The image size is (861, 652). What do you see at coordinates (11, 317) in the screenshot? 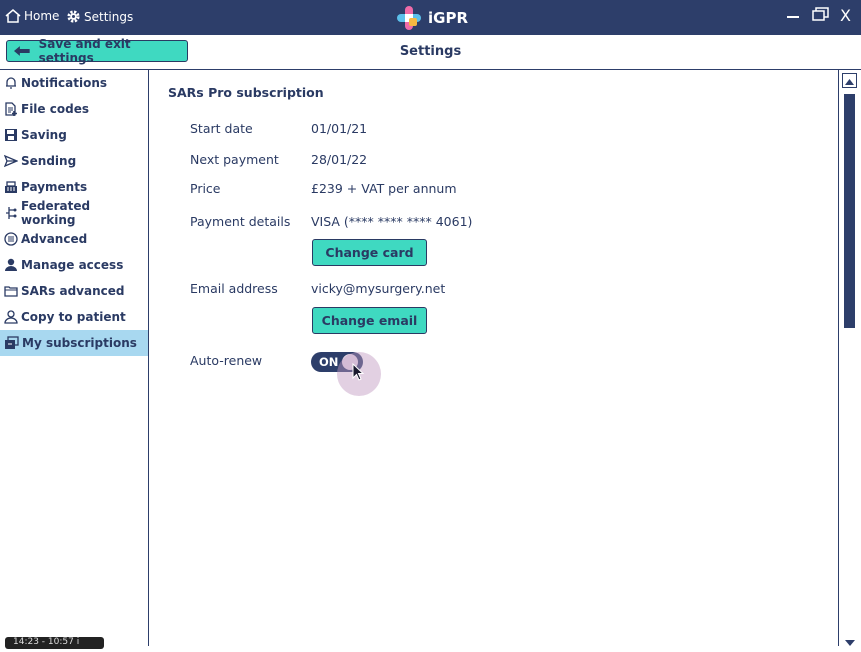
I see `person-outline-icon` at bounding box center [11, 317].